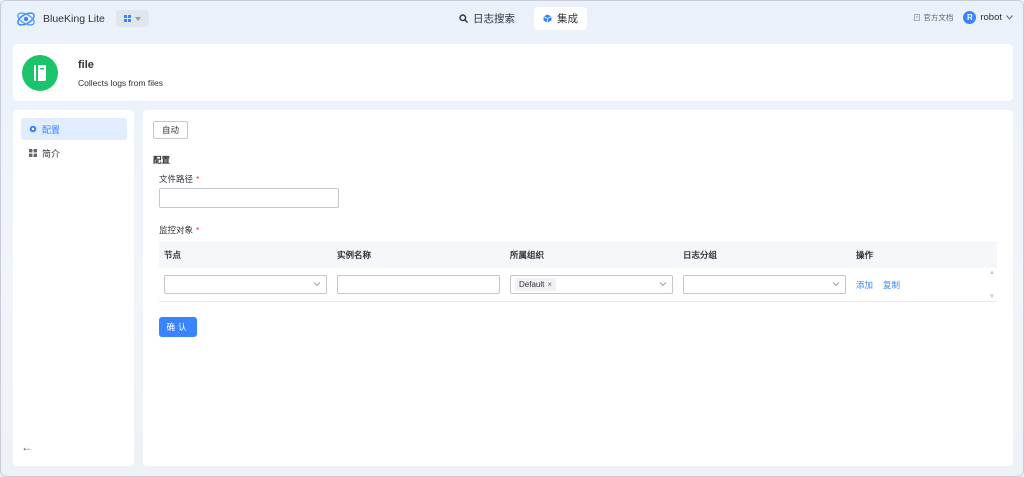 The height and width of the screenshot is (477, 1024). What do you see at coordinates (354, 254) in the screenshot?
I see `col-instance-name: 实例名称` at bounding box center [354, 254].